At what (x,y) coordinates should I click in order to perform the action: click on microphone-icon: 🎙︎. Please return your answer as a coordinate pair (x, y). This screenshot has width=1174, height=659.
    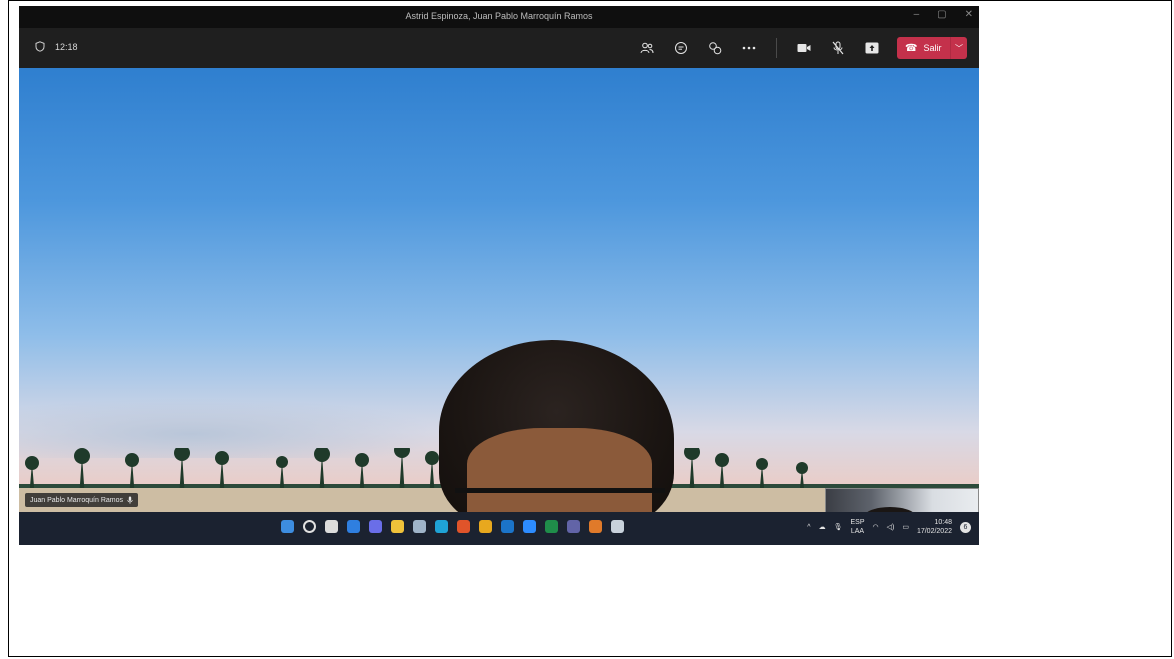
    Looking at the image, I should click on (838, 527).